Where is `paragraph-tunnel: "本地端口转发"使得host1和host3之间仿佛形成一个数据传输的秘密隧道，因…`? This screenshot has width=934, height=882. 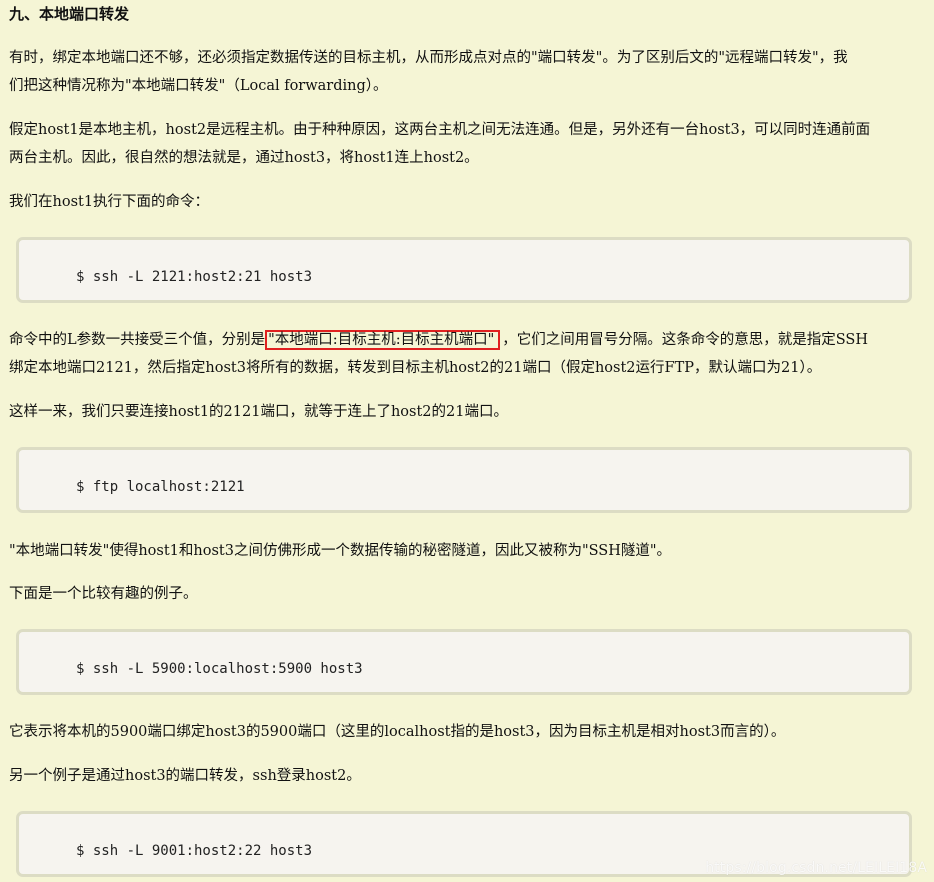
paragraph-tunnel: "本地端口转发"使得host1和host3之间仿佛形成一个数据传输的秘密隧道，因… is located at coordinates (471, 551).